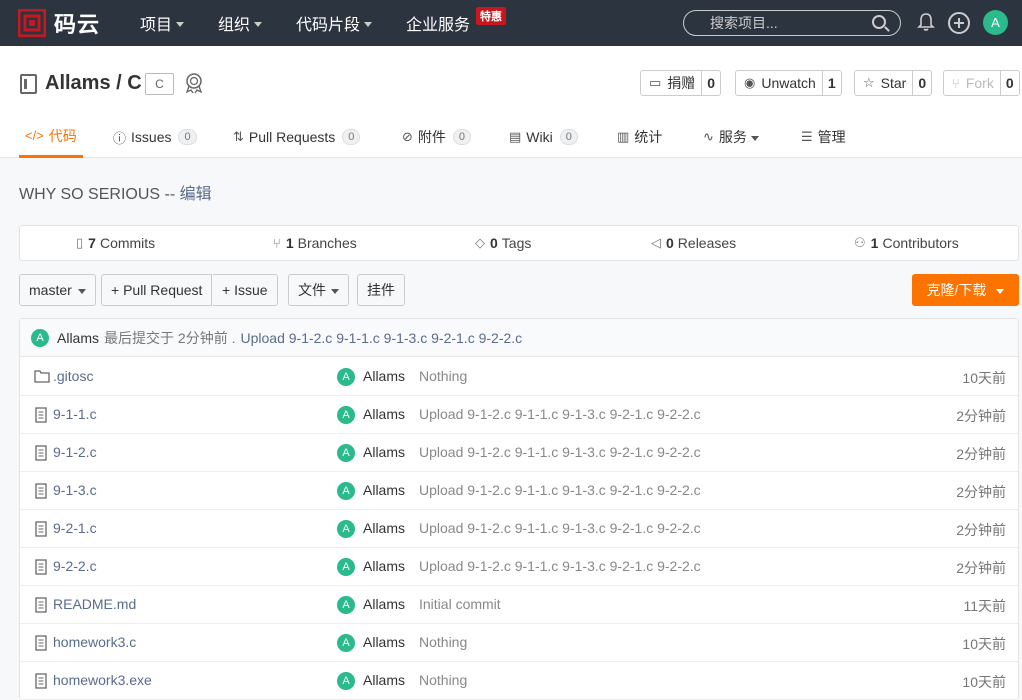 The width and height of the screenshot is (1022, 700). Describe the element at coordinates (750, 82) in the screenshot. I see `eye-icon: ◉` at that location.